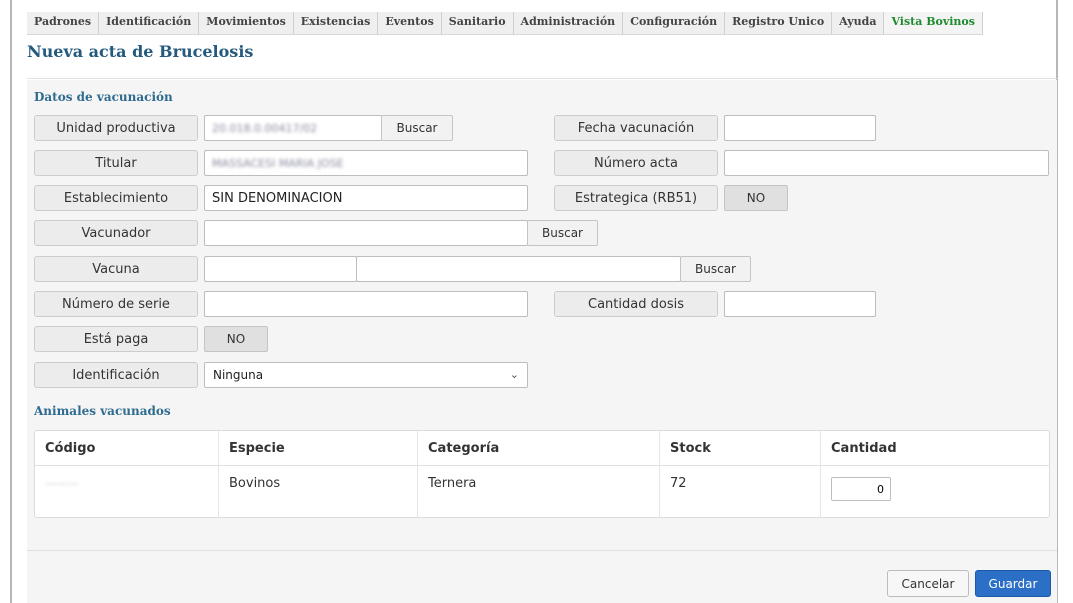 Image resolution: width=1073 pixels, height=603 pixels. I want to click on label-vacuna: Vacuna, so click(116, 269).